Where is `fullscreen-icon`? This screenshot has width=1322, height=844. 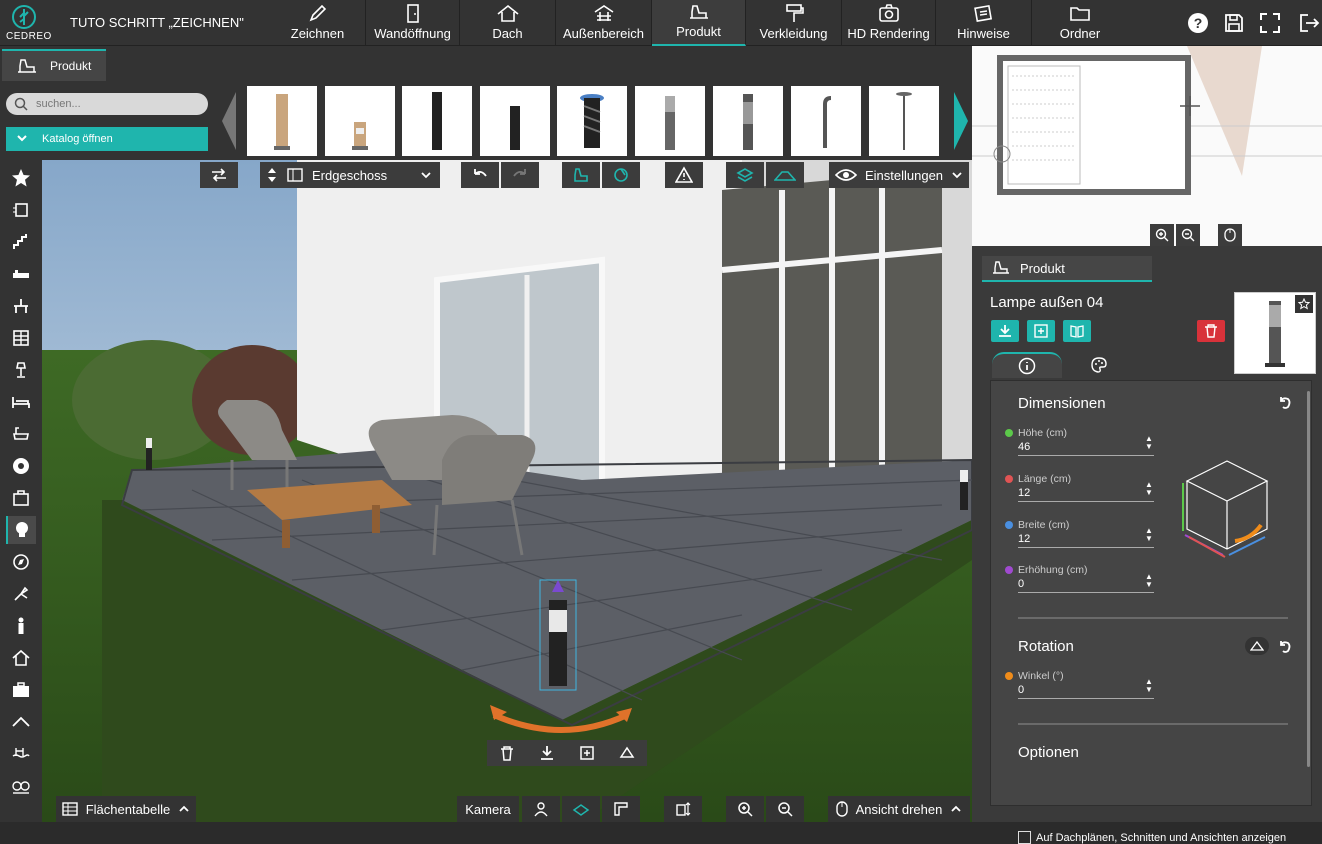 fullscreen-icon is located at coordinates (1270, 25).